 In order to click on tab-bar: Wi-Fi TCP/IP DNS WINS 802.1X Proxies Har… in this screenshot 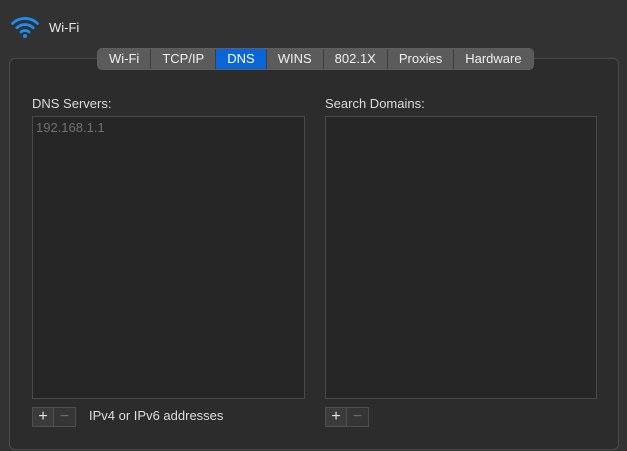, I will do `click(315, 59)`.